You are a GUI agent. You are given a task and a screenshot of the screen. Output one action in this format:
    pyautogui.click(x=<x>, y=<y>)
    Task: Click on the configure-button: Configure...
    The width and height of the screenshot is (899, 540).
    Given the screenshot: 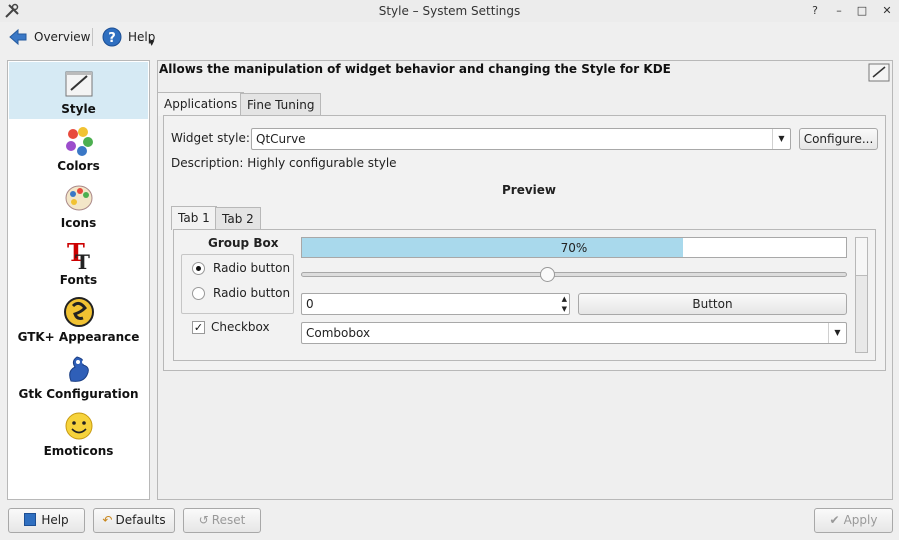 What is the action you would take?
    pyautogui.click(x=838, y=139)
    